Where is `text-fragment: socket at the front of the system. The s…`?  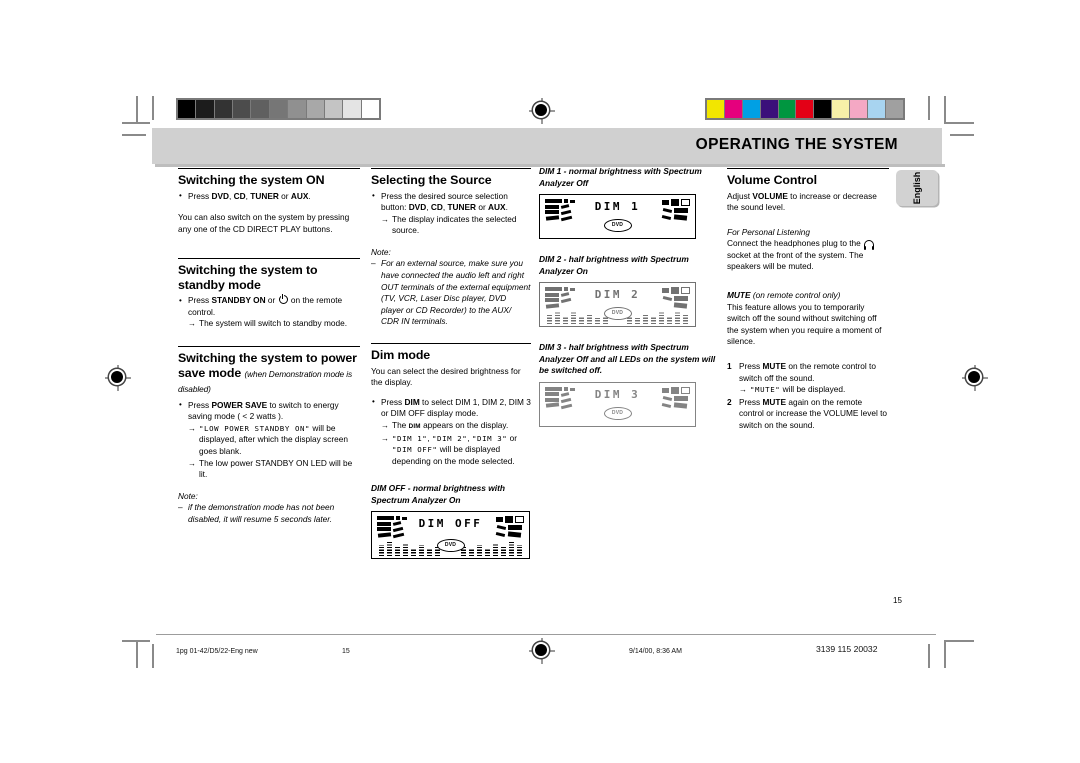 text-fragment: socket at the front of the system. The s… is located at coordinates (795, 260).